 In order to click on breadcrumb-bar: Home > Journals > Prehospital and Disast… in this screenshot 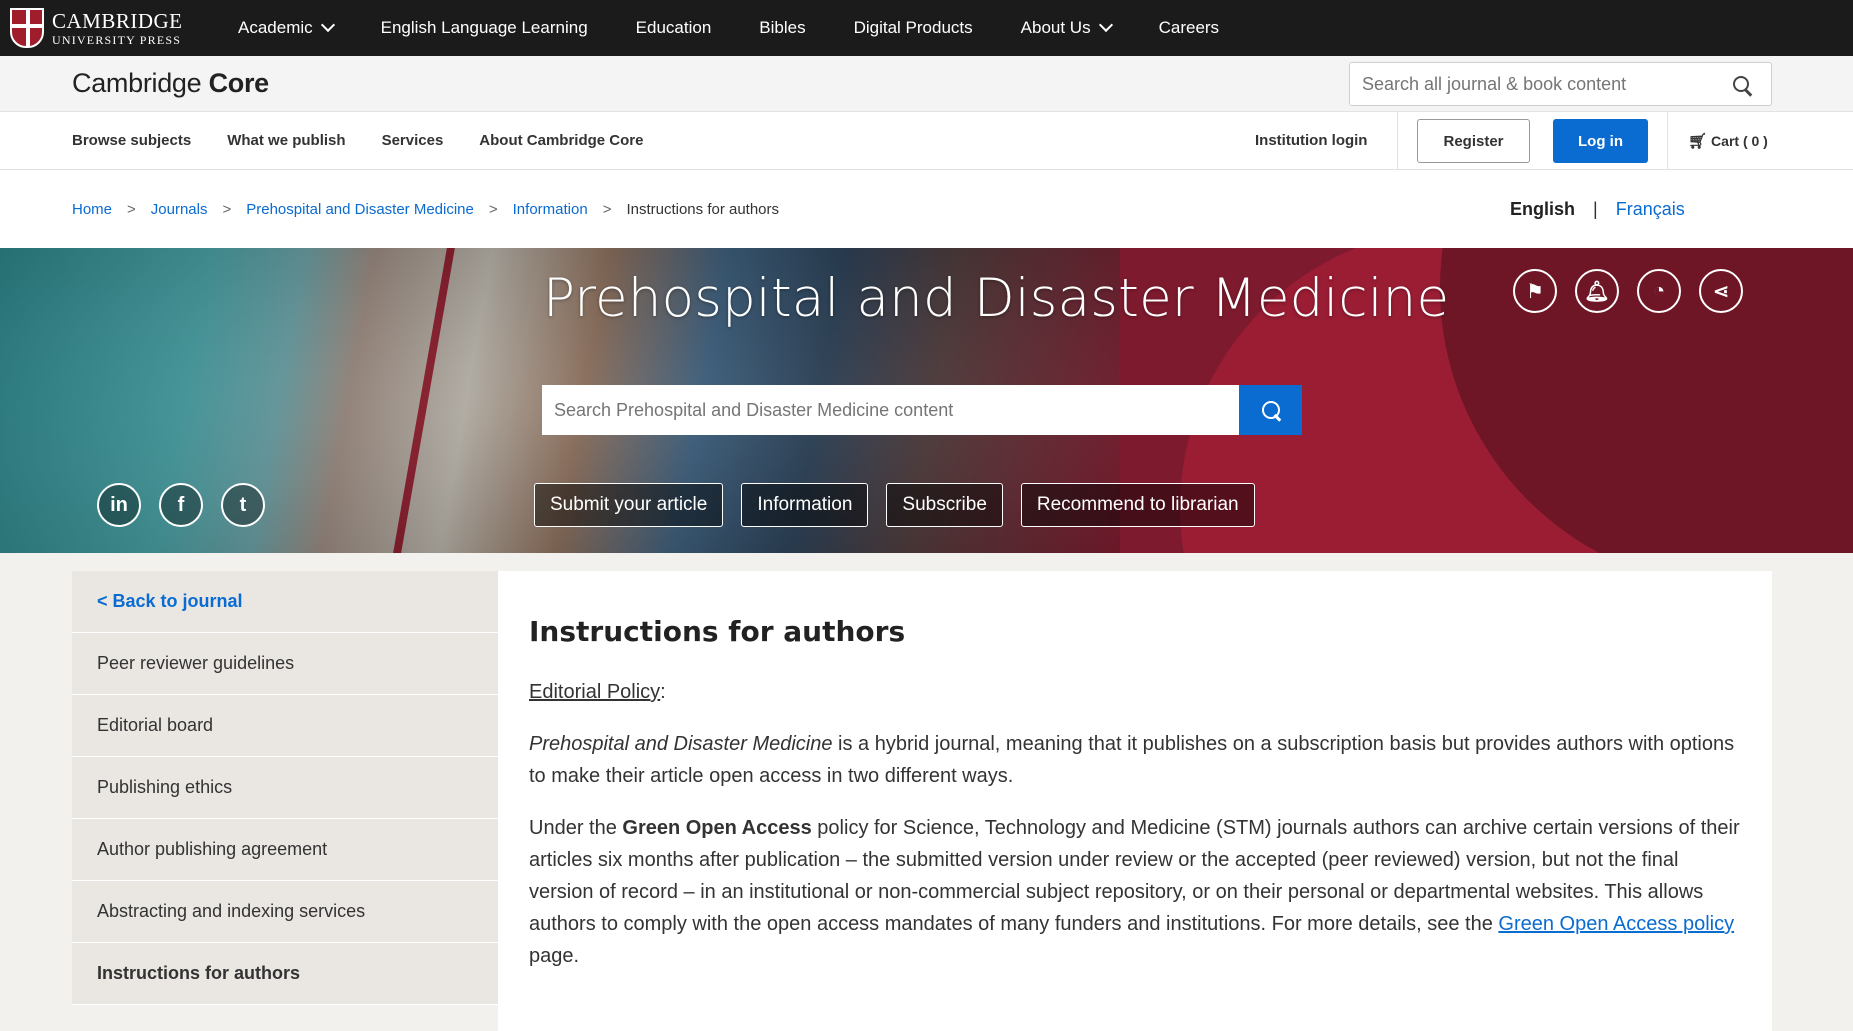, I will do `click(926, 209)`.